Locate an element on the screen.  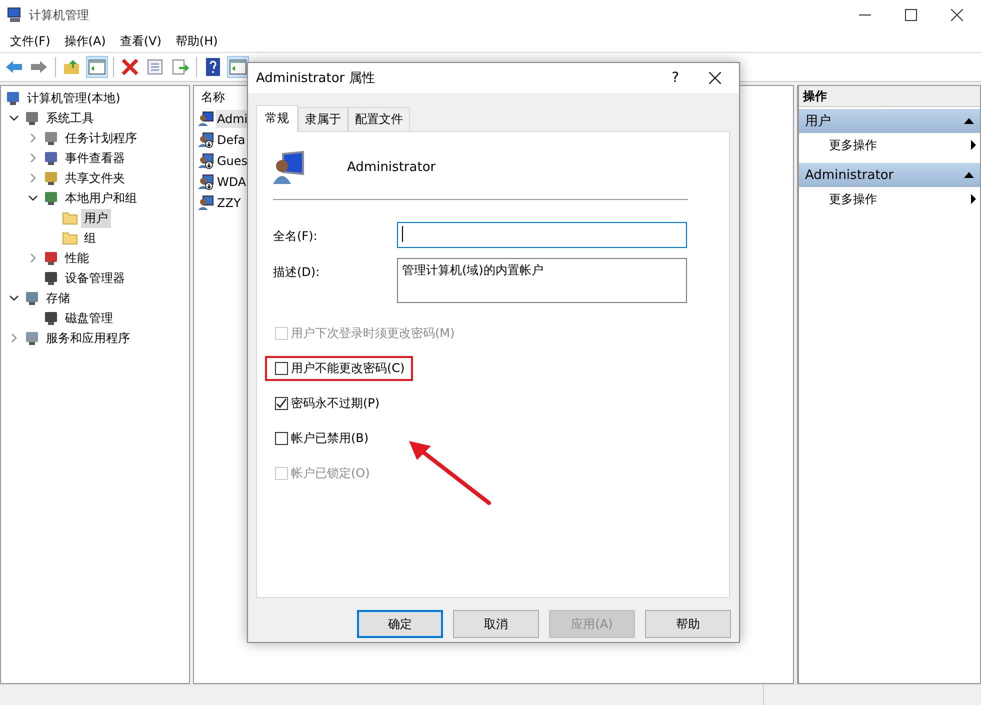
list-item: Gues is located at coordinates (232, 161).